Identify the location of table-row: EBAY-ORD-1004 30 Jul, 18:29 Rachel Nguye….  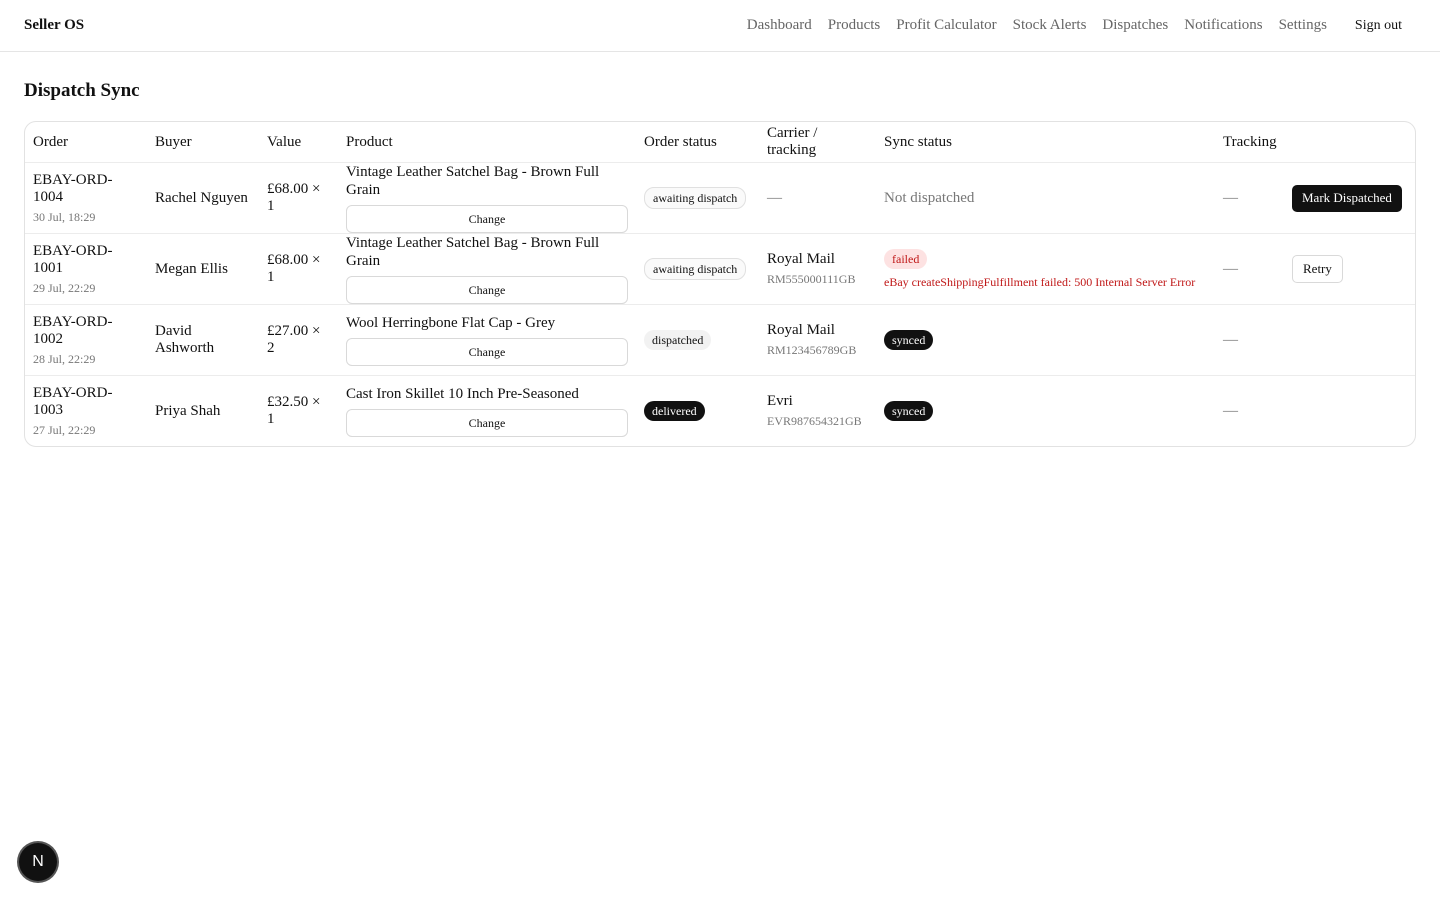
(720, 198).